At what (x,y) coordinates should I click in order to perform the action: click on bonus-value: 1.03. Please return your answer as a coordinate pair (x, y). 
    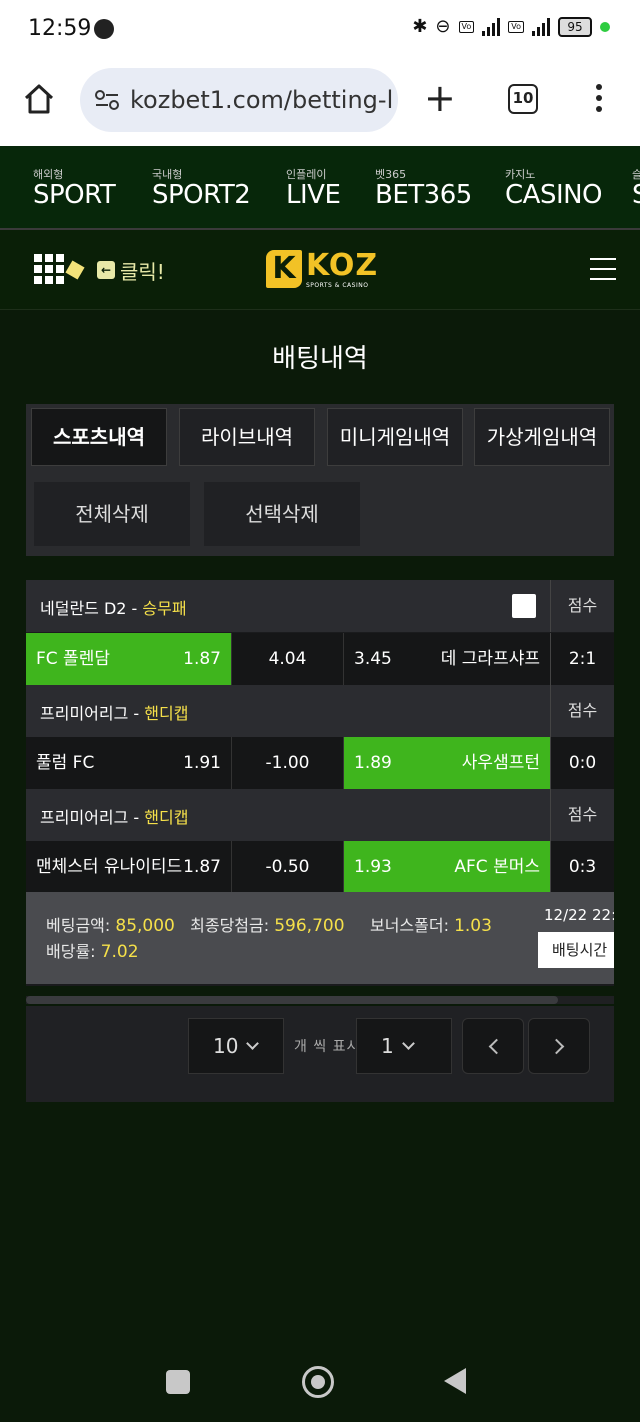
    Looking at the image, I should click on (473, 926).